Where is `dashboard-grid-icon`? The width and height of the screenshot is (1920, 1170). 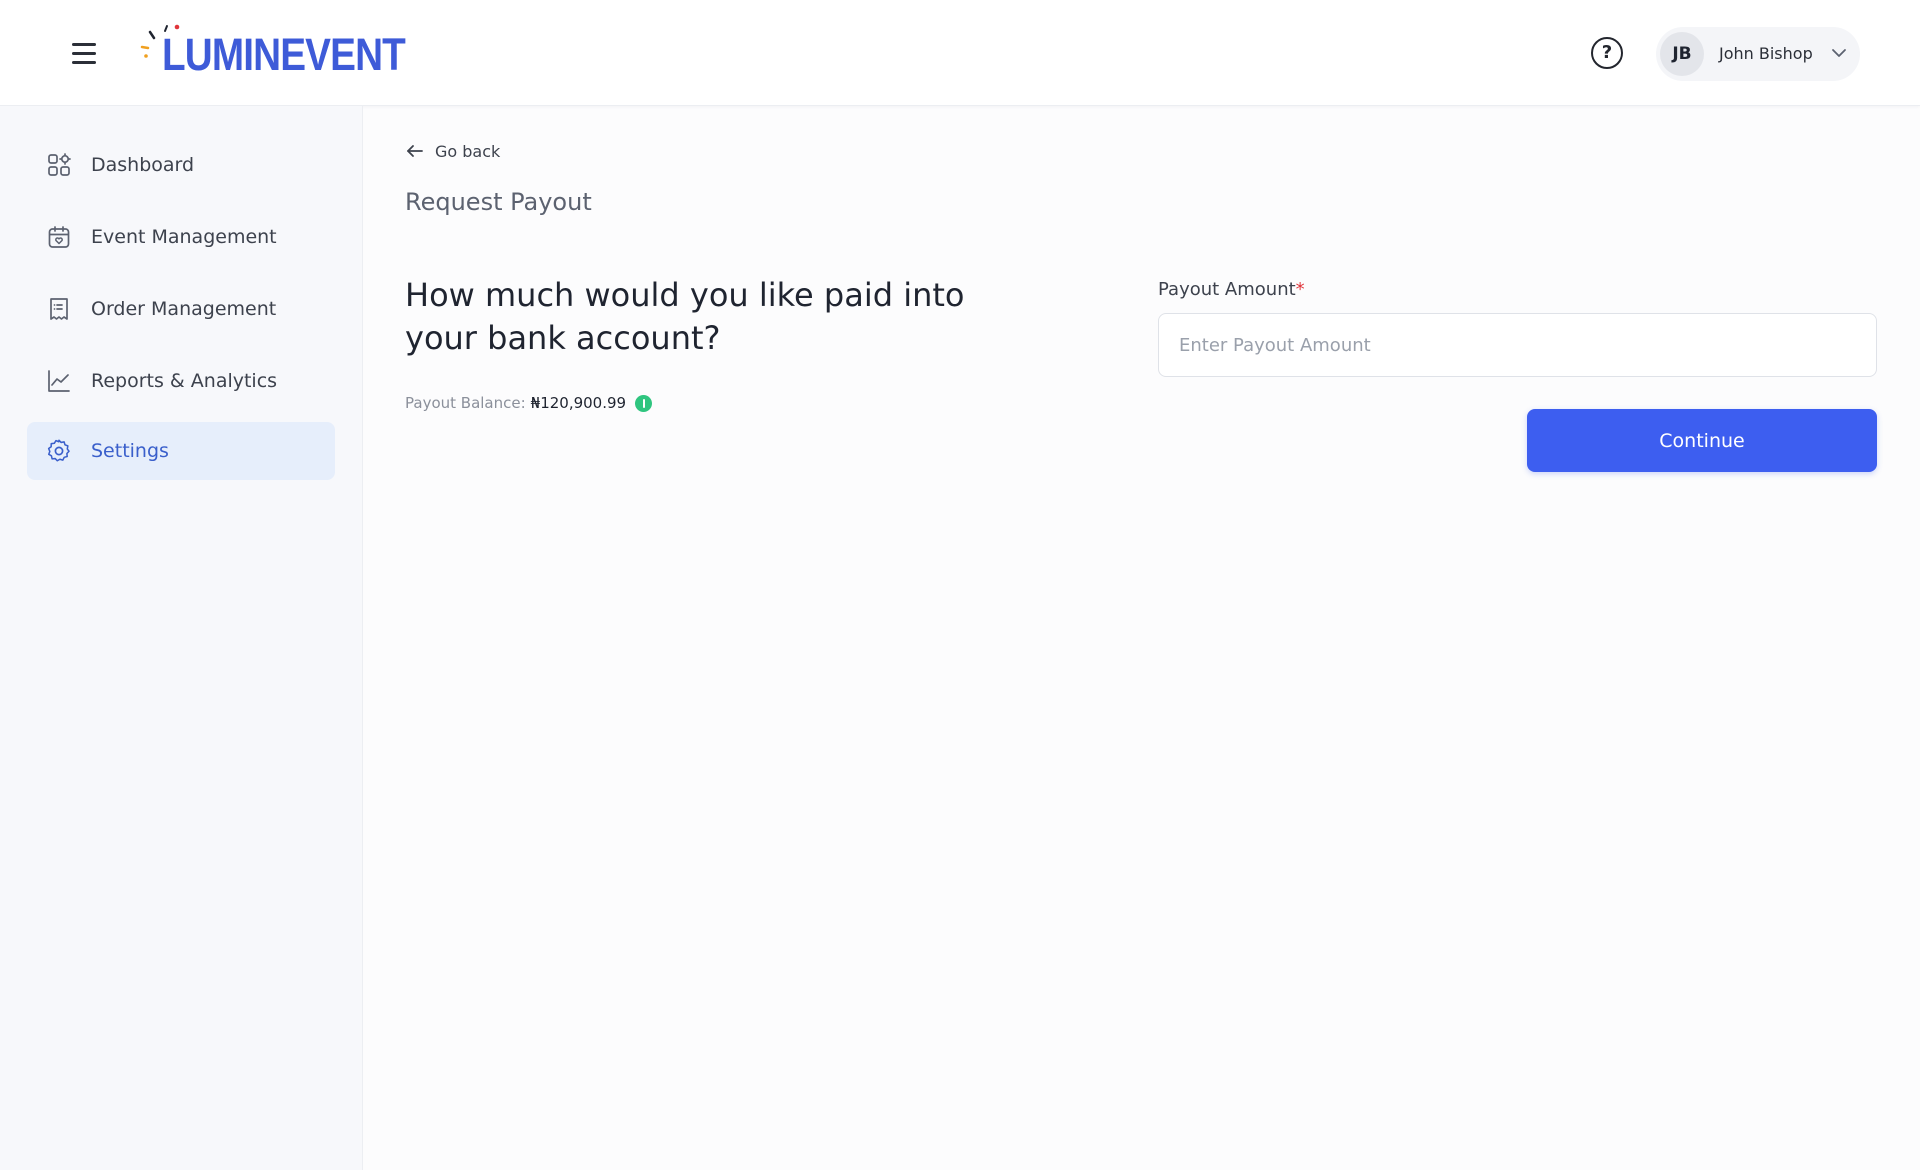
dashboard-grid-icon is located at coordinates (59, 164).